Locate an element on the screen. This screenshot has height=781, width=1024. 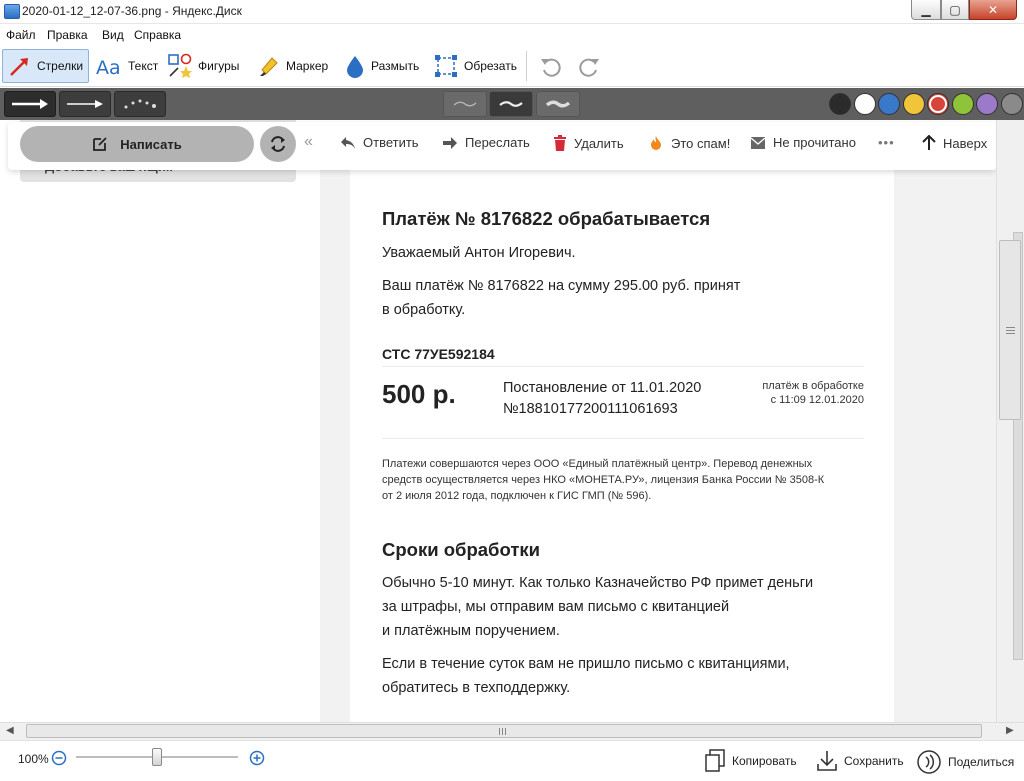
menu-file: Файл is located at coordinates (21, 35).